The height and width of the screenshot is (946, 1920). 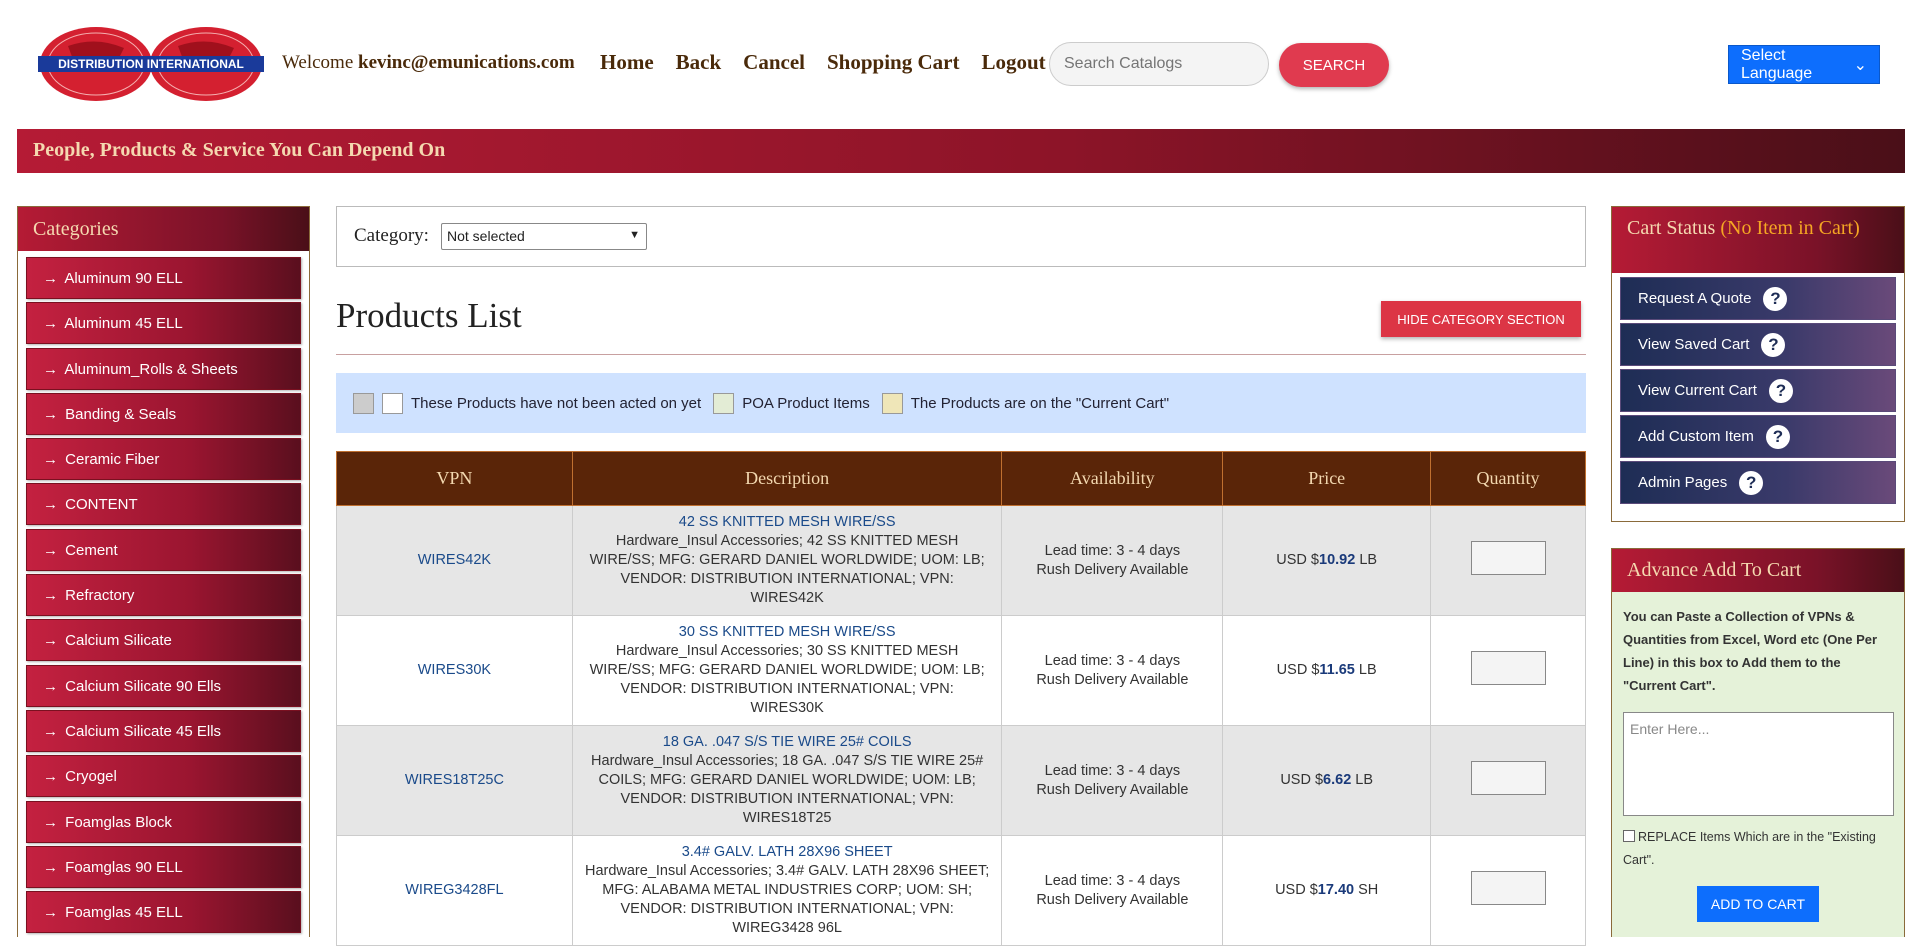 I want to click on category-item-label: Aluminum 90 ELL, so click(x=123, y=278).